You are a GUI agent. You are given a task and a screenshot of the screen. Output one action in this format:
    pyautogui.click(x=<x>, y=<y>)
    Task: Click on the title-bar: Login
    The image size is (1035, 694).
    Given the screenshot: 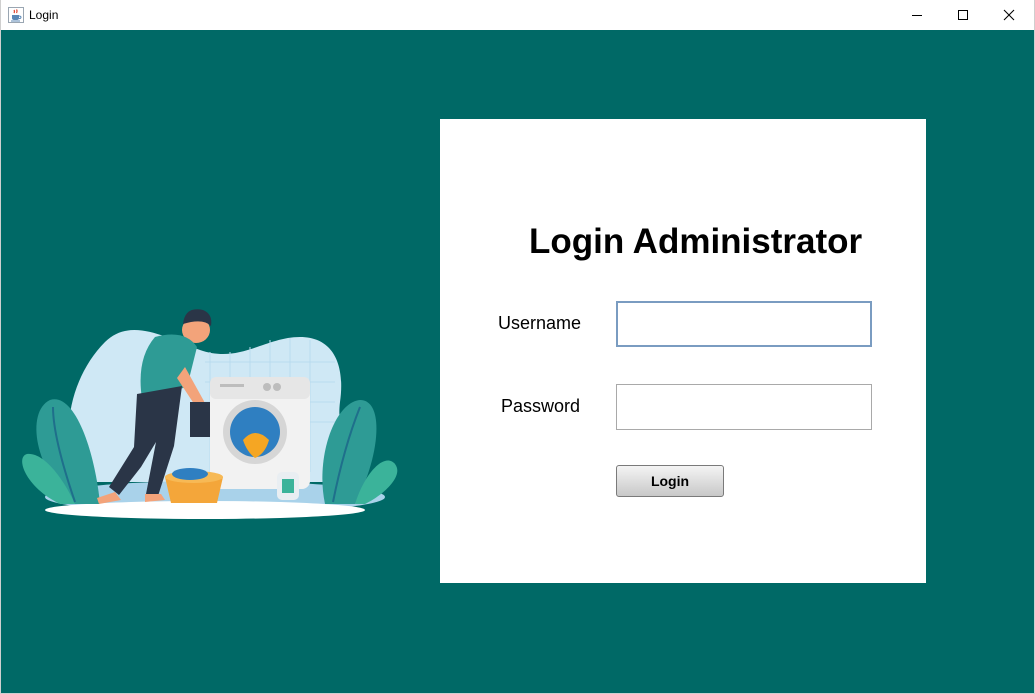 What is the action you would take?
    pyautogui.click(x=517, y=15)
    